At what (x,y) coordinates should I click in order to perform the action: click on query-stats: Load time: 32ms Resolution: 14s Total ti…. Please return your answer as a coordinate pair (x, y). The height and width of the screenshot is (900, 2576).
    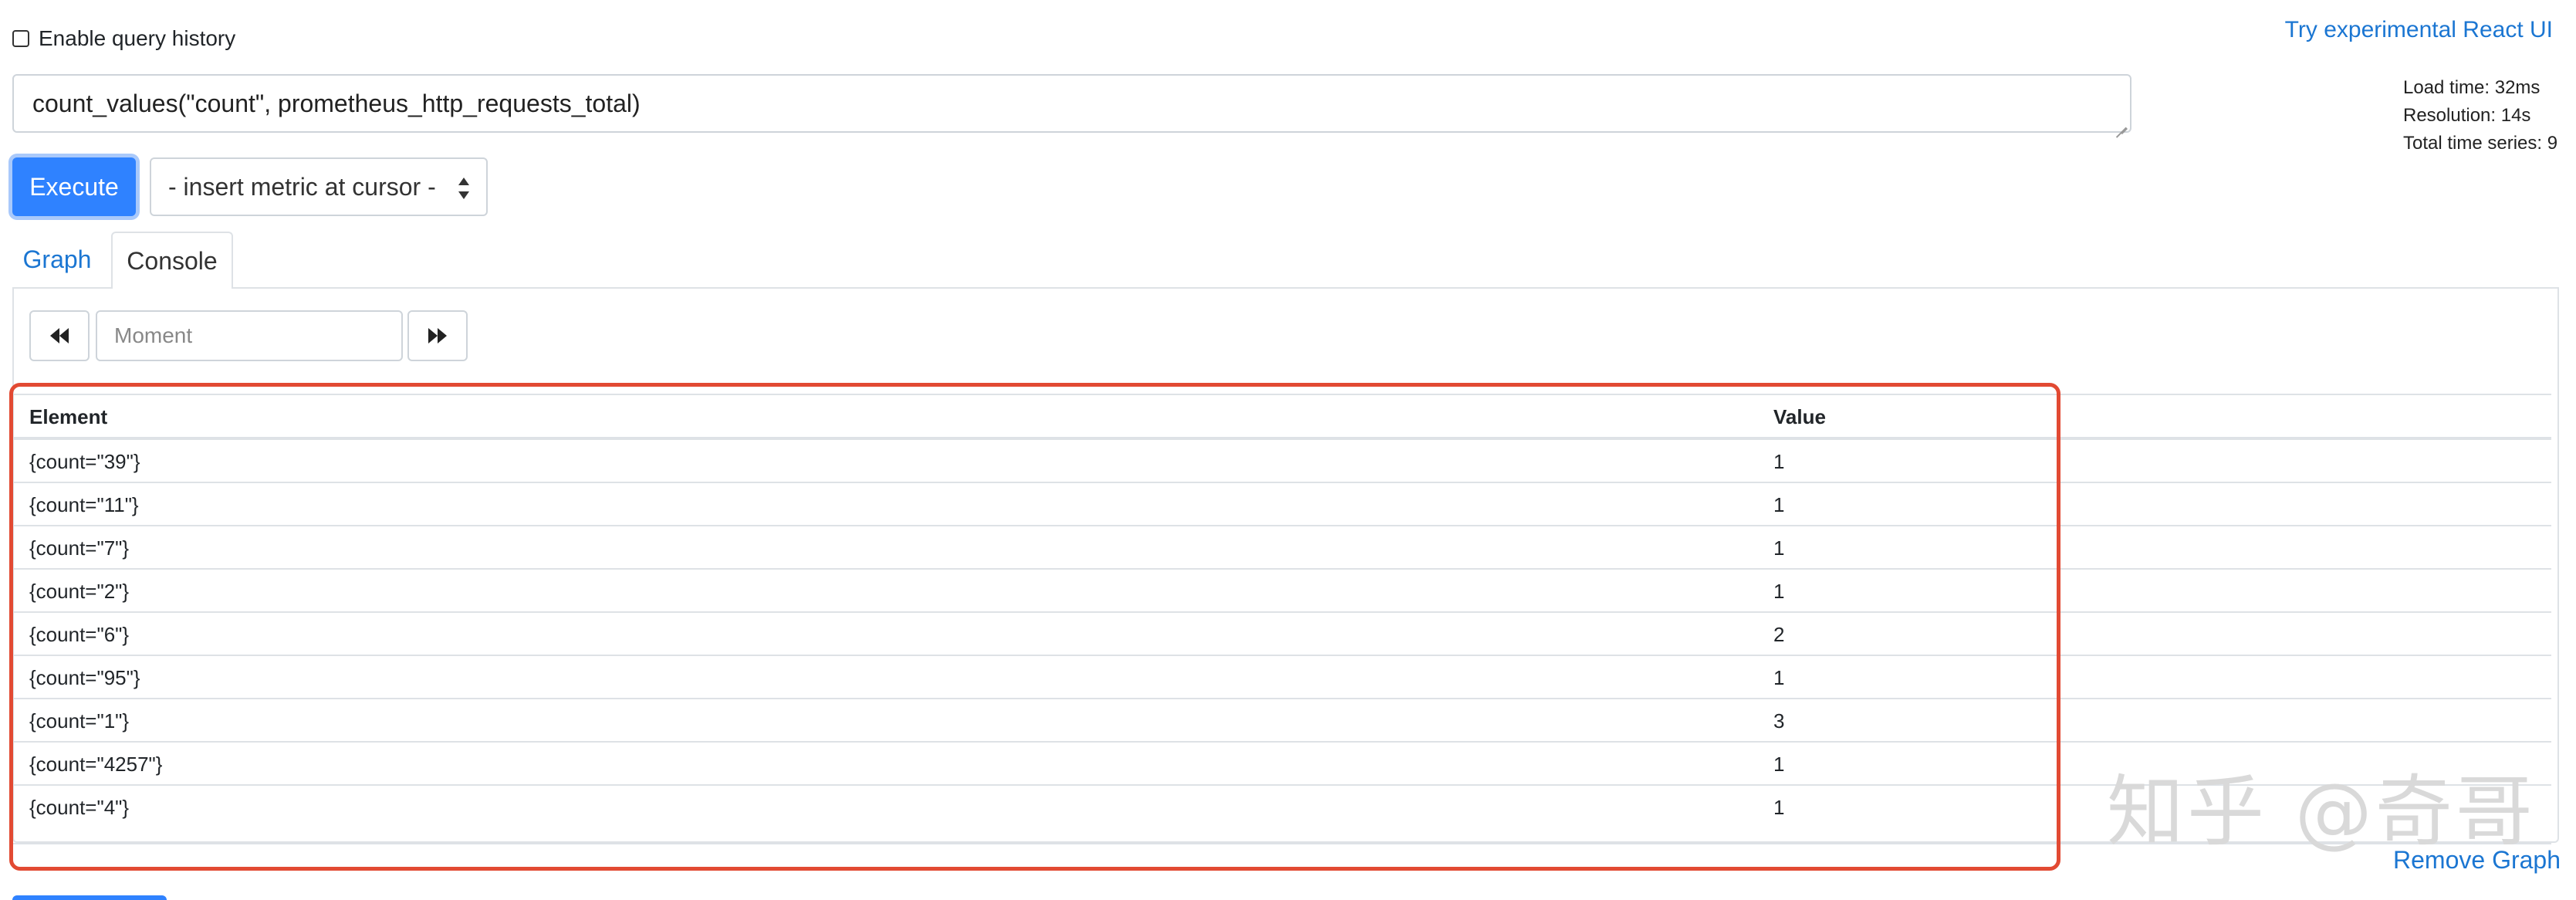
    Looking at the image, I should click on (2480, 115).